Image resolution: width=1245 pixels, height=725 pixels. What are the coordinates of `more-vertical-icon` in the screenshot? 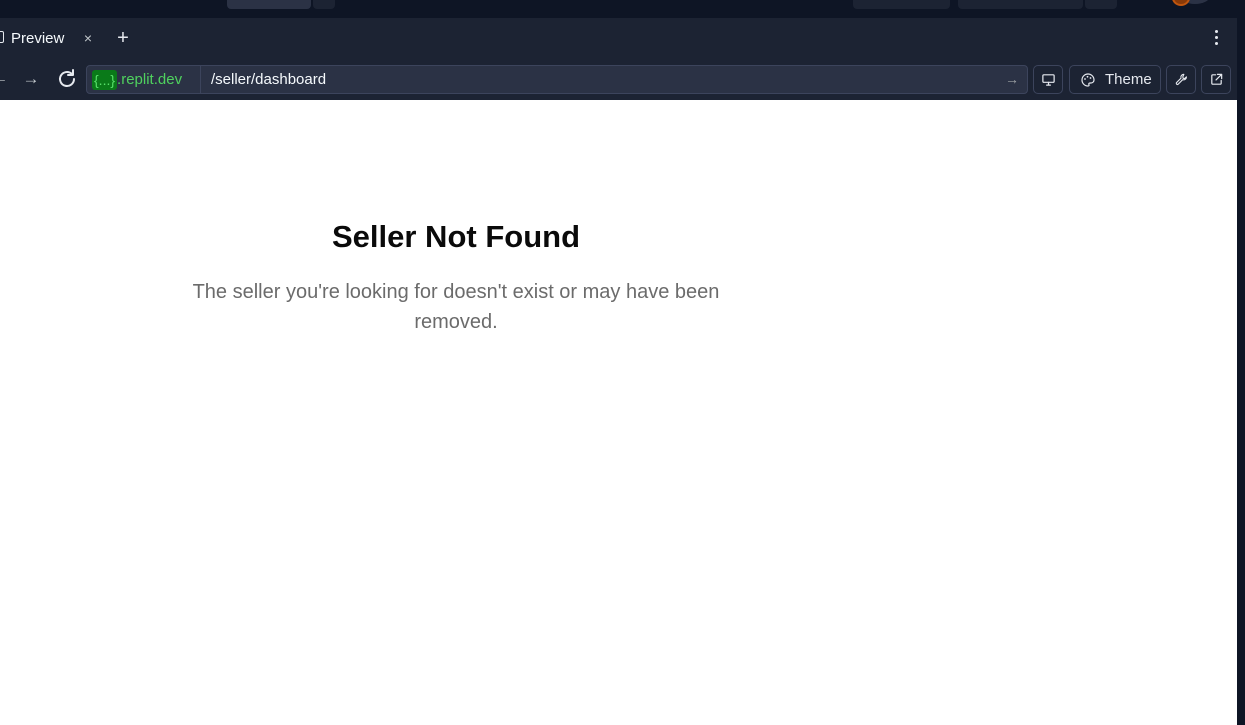 It's located at (1216, 38).